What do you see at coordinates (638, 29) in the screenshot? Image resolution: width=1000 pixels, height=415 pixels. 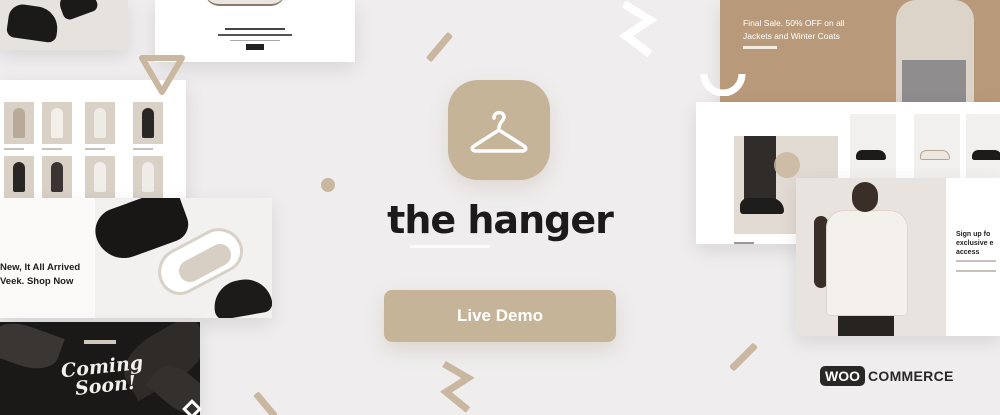 I see `zigzag-icon` at bounding box center [638, 29].